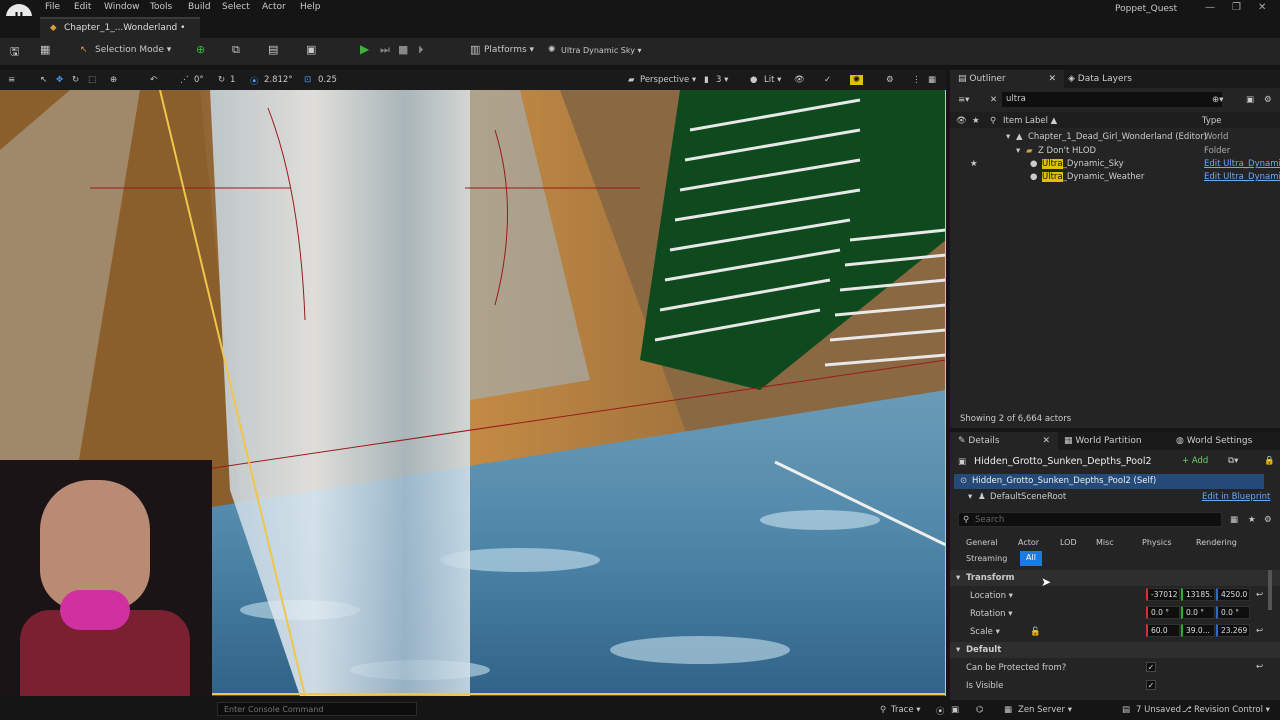 The width and height of the screenshot is (1280, 720). Describe the element at coordinates (278, 80) in the screenshot. I see `scale-snap-value: 2.812°` at that location.